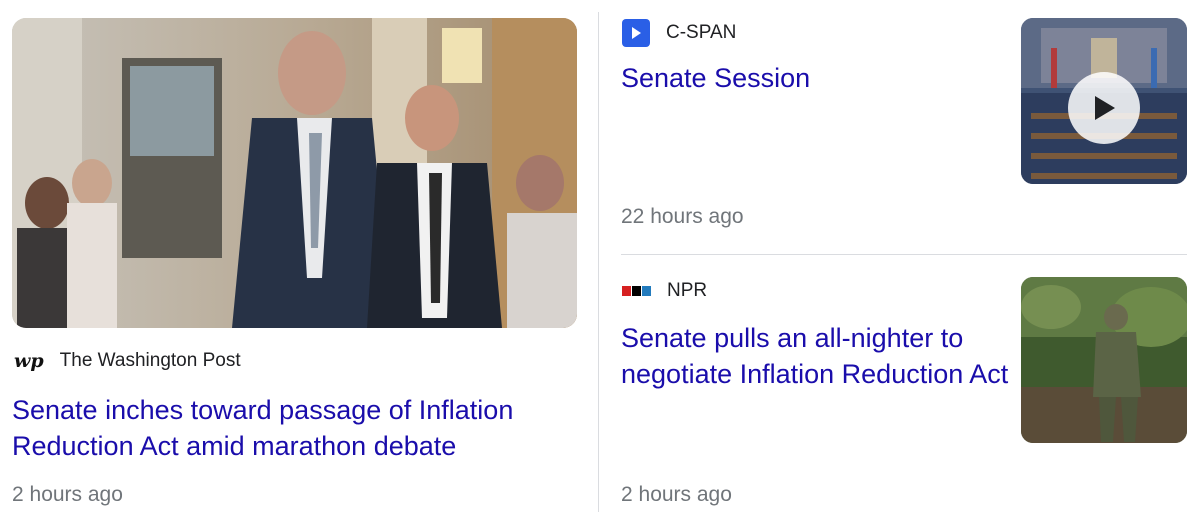  I want to click on npr-logo-p, so click(636, 291).